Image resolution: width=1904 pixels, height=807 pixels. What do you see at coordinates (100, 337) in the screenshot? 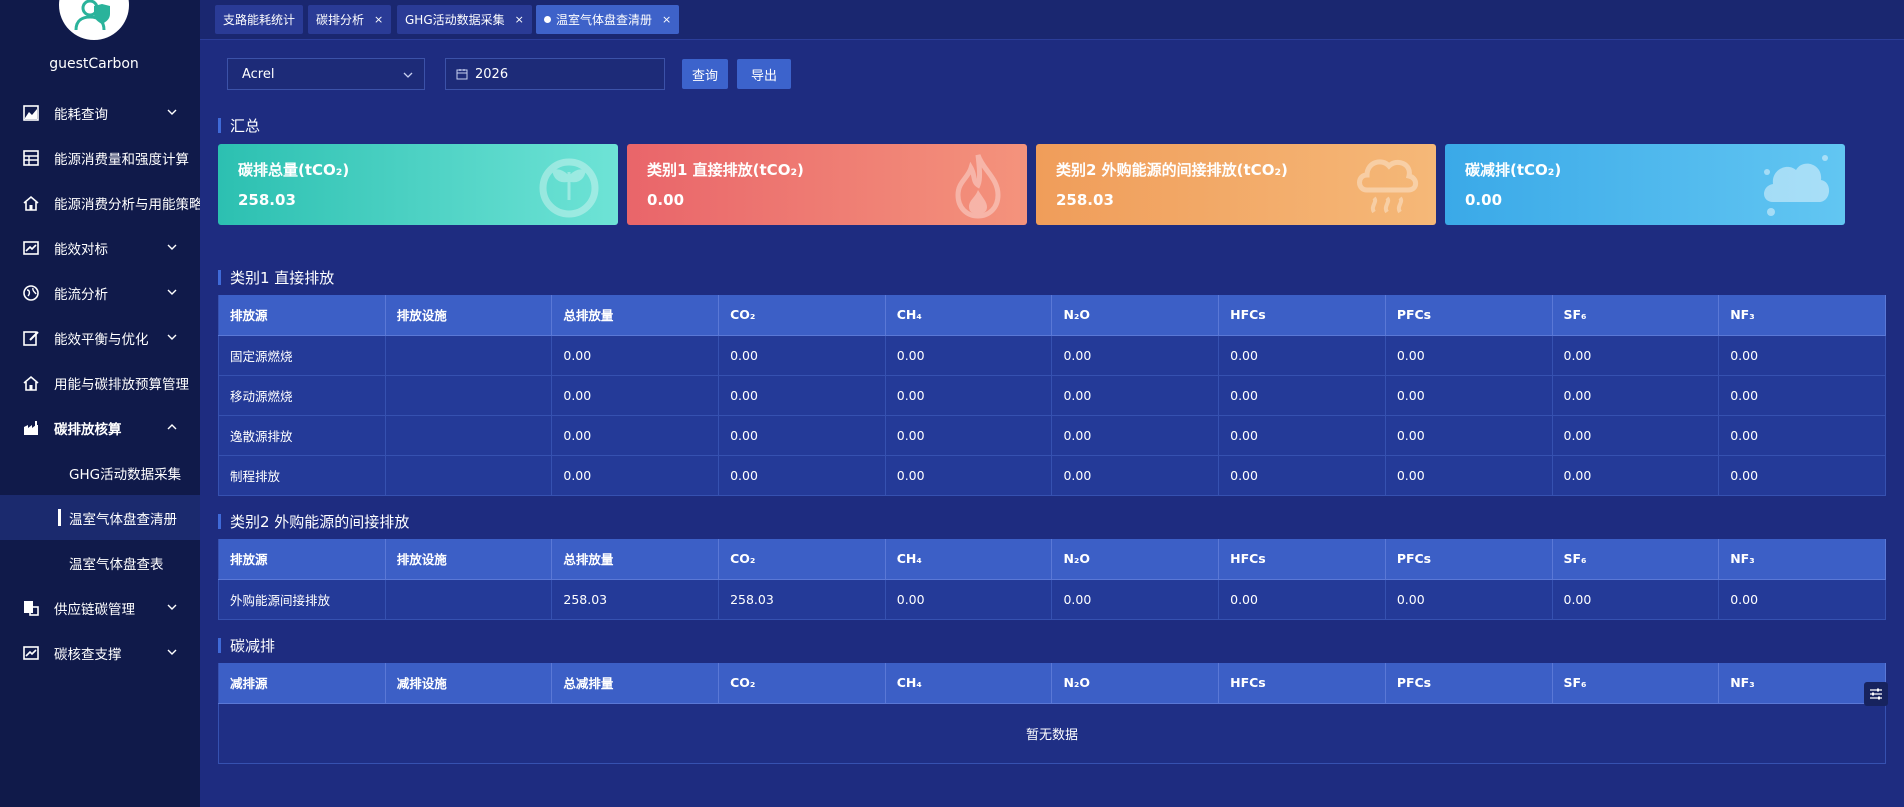
I see `menu-item-balance: 能效平衡与优化` at bounding box center [100, 337].